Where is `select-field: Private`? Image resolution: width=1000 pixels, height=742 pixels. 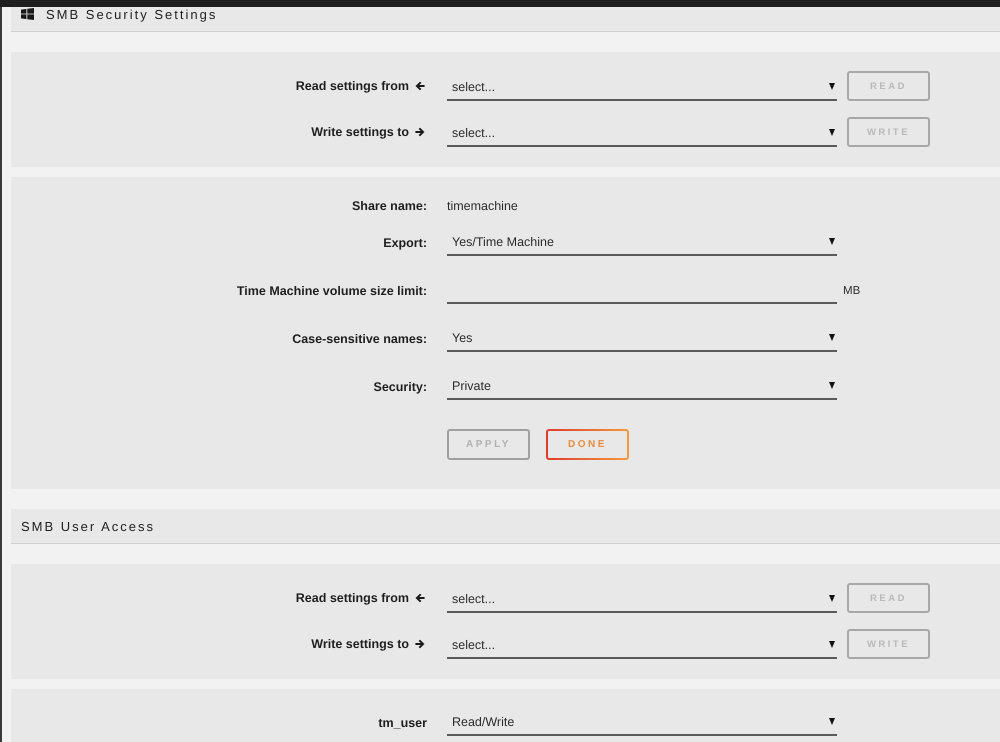 select-field: Private is located at coordinates (642, 385).